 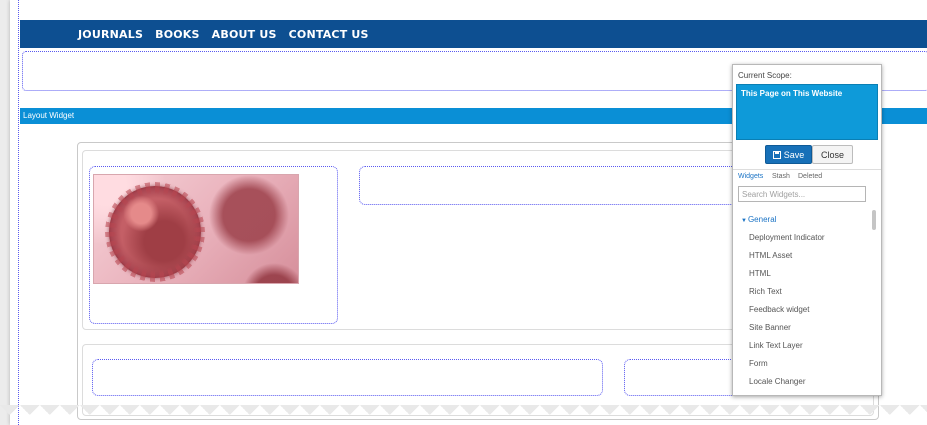 I want to click on widget-item-form: Form, so click(x=809, y=368).